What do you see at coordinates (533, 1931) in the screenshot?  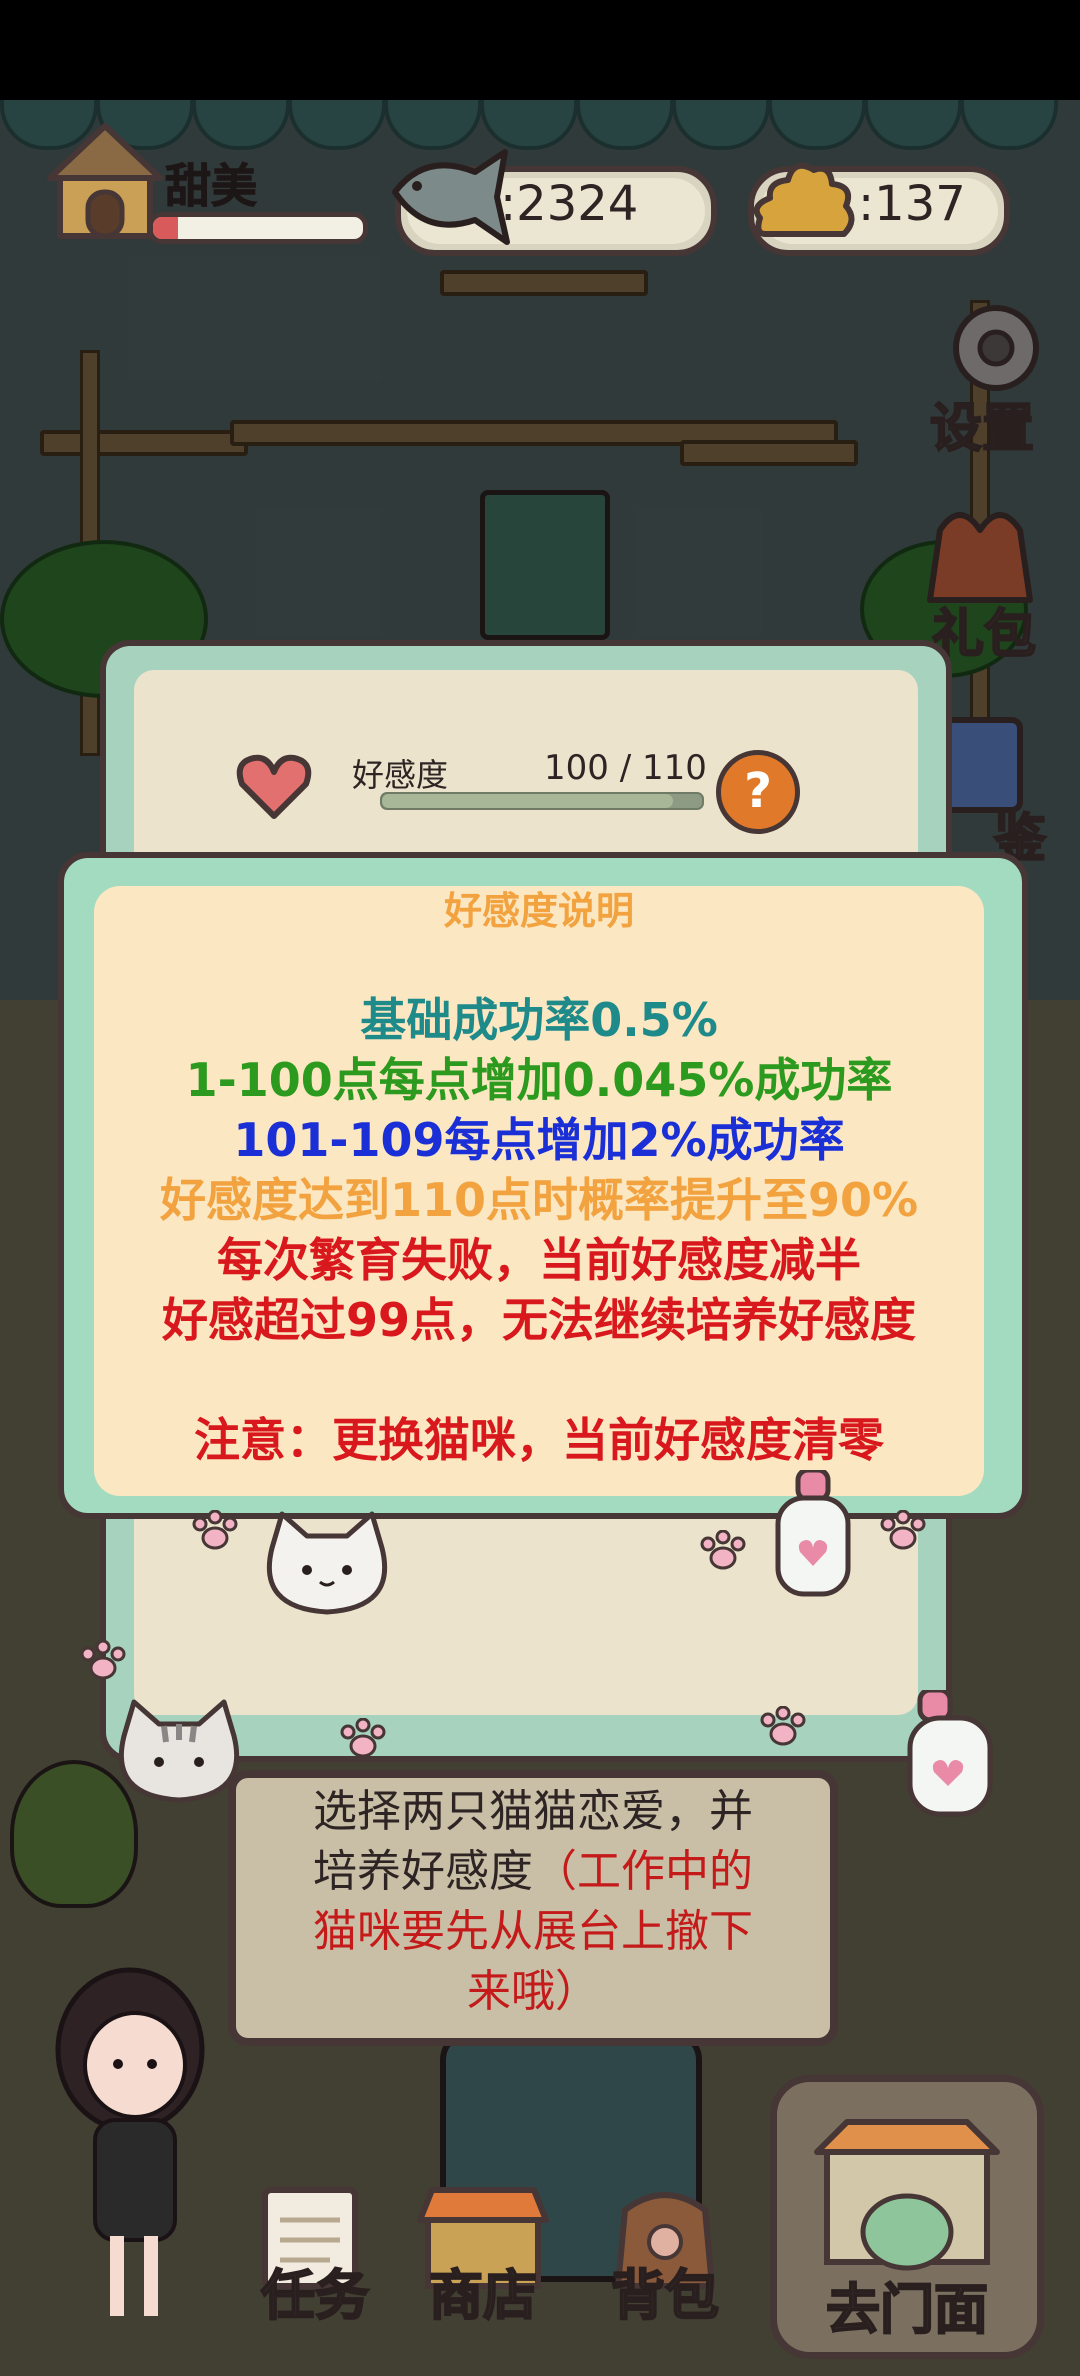 I see `hint-line-3: 猫咪要先从展台上撤下` at bounding box center [533, 1931].